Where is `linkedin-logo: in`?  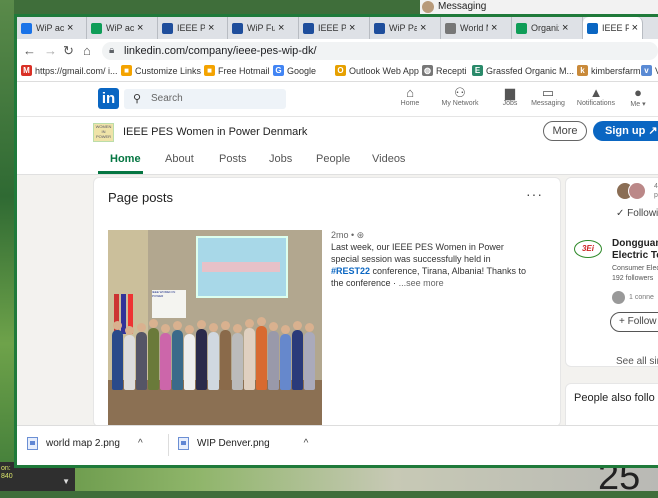 linkedin-logo: in is located at coordinates (108, 98).